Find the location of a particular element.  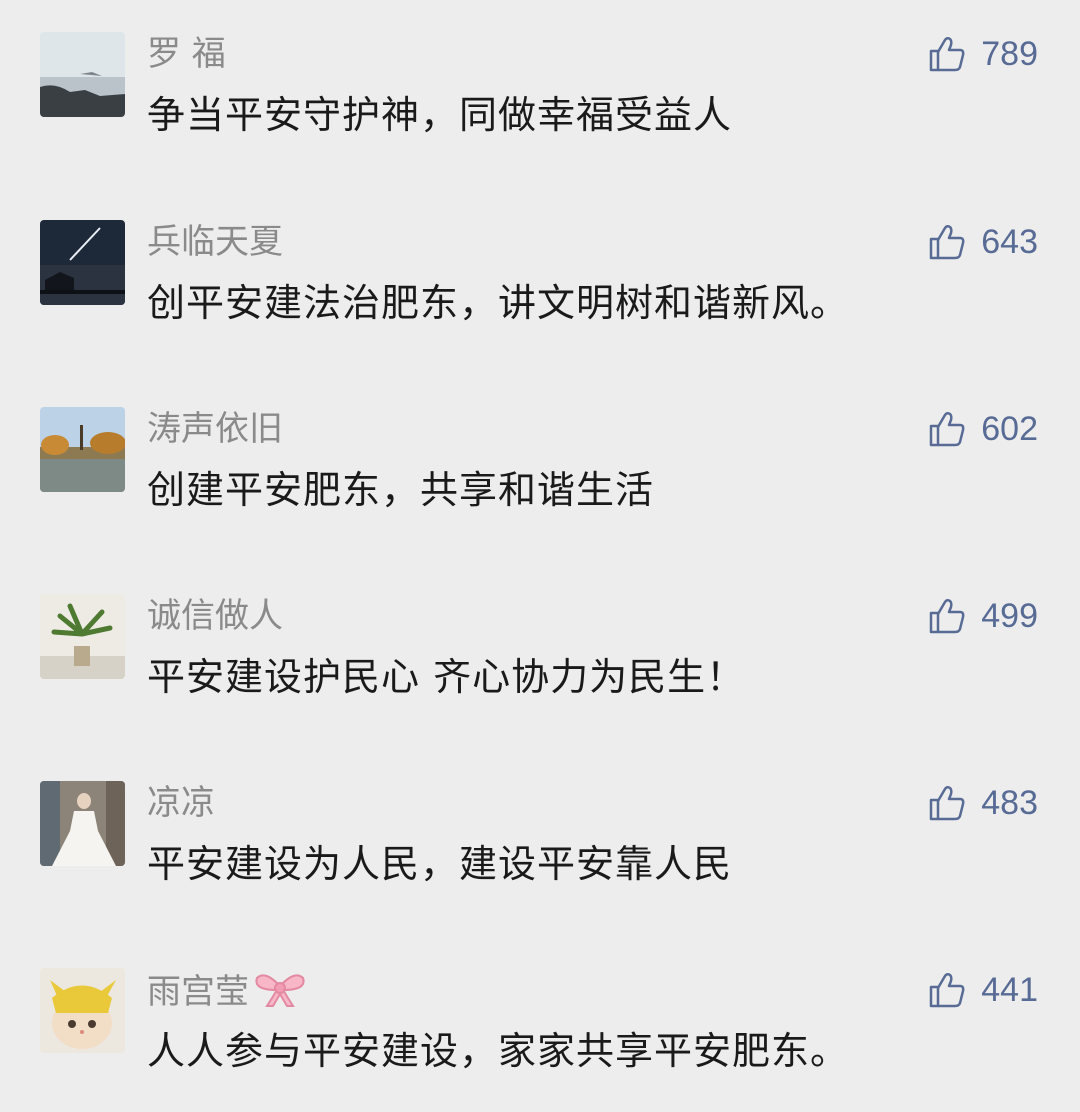

comment-author: 凉凉 is located at coordinates (181, 803).